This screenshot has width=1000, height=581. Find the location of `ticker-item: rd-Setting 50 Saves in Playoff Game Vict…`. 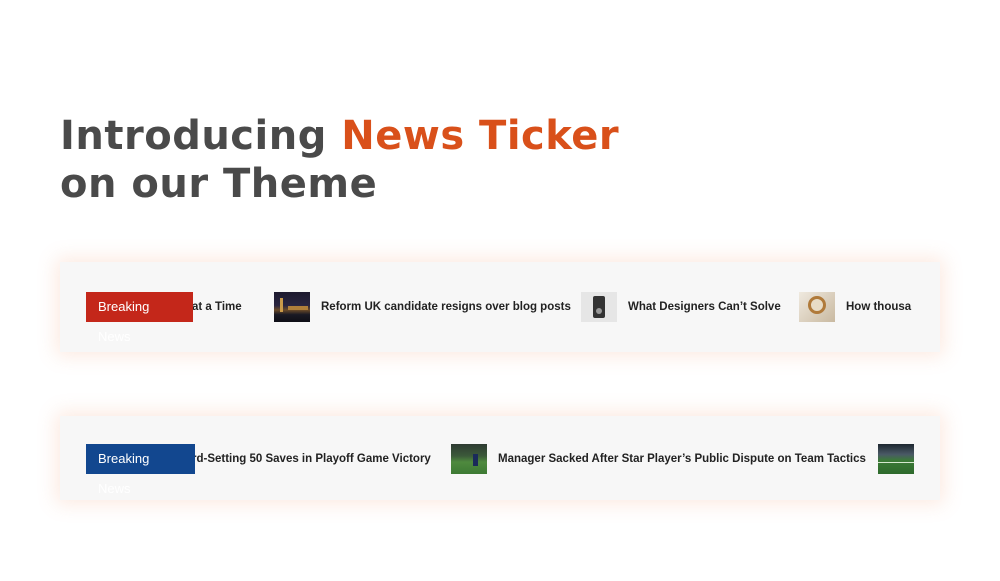

ticker-item: rd-Setting 50 Saves in Playoff Game Vict… is located at coordinates (311, 459).